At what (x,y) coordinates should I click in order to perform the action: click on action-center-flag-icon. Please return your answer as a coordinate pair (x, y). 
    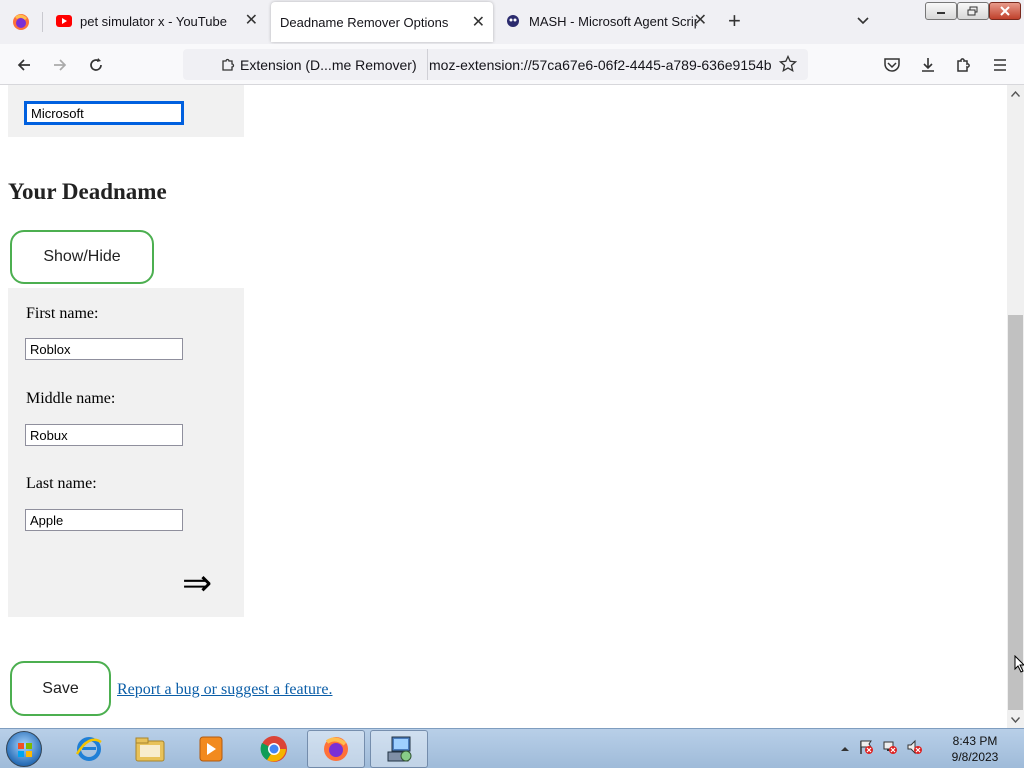
    Looking at the image, I should click on (866, 749).